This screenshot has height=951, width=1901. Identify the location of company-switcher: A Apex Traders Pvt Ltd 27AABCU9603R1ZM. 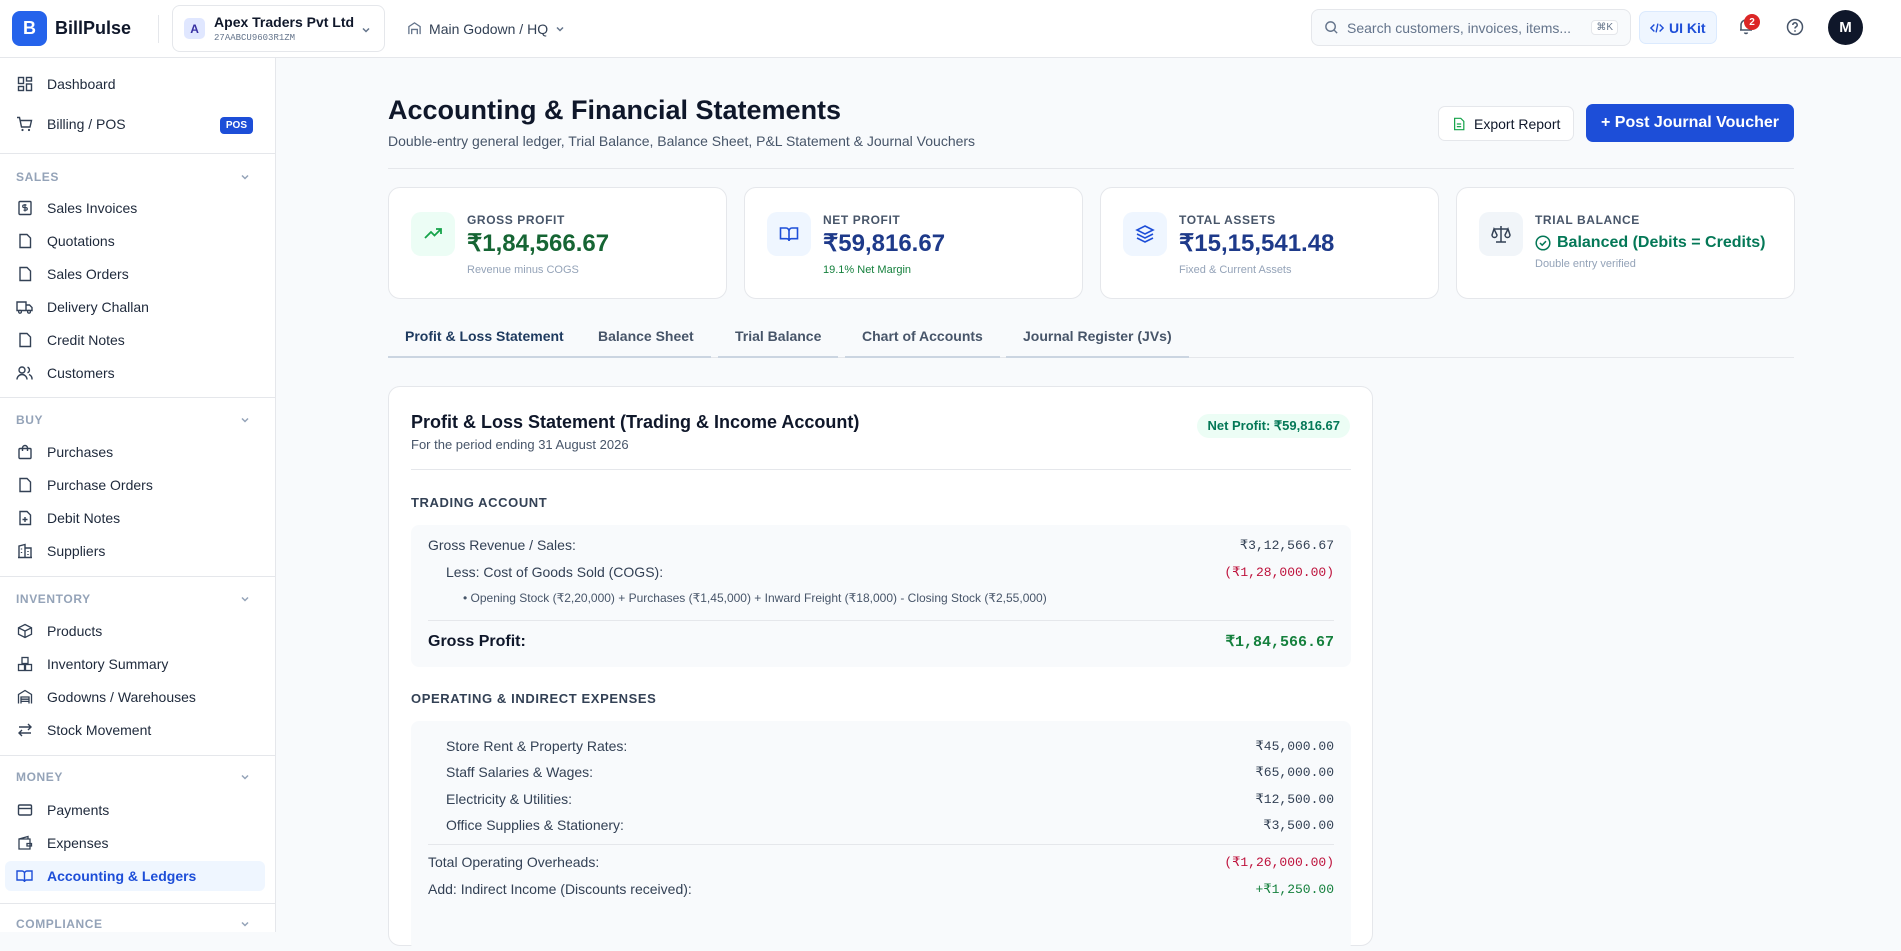
(279, 28).